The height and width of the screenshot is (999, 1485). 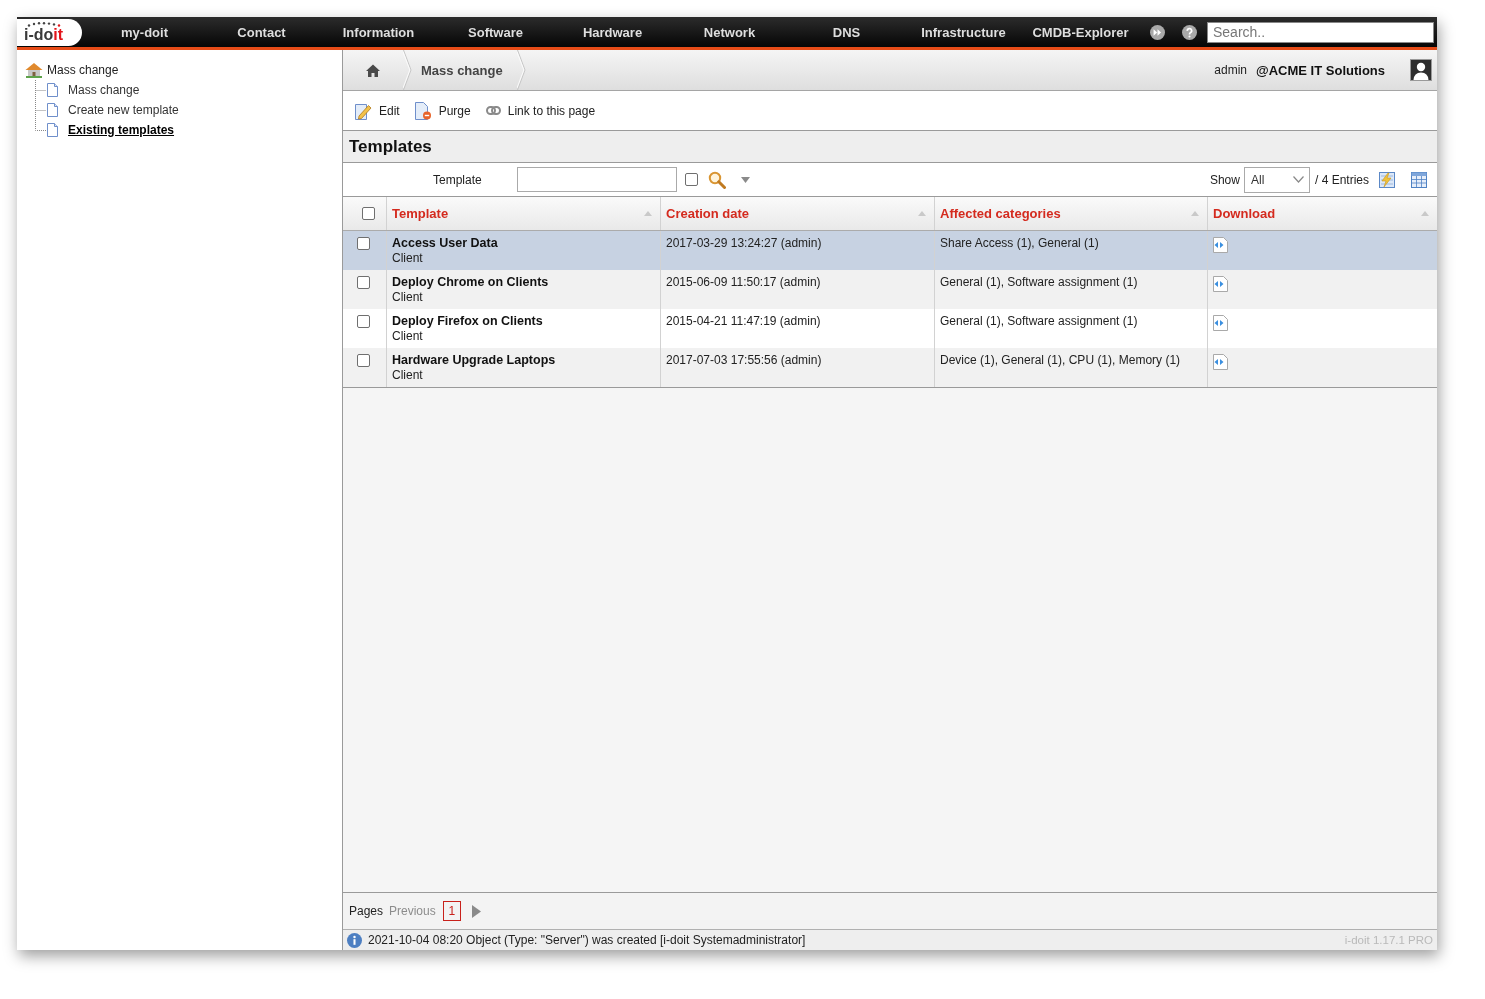 What do you see at coordinates (378, 32) in the screenshot?
I see `nav-item: Information` at bounding box center [378, 32].